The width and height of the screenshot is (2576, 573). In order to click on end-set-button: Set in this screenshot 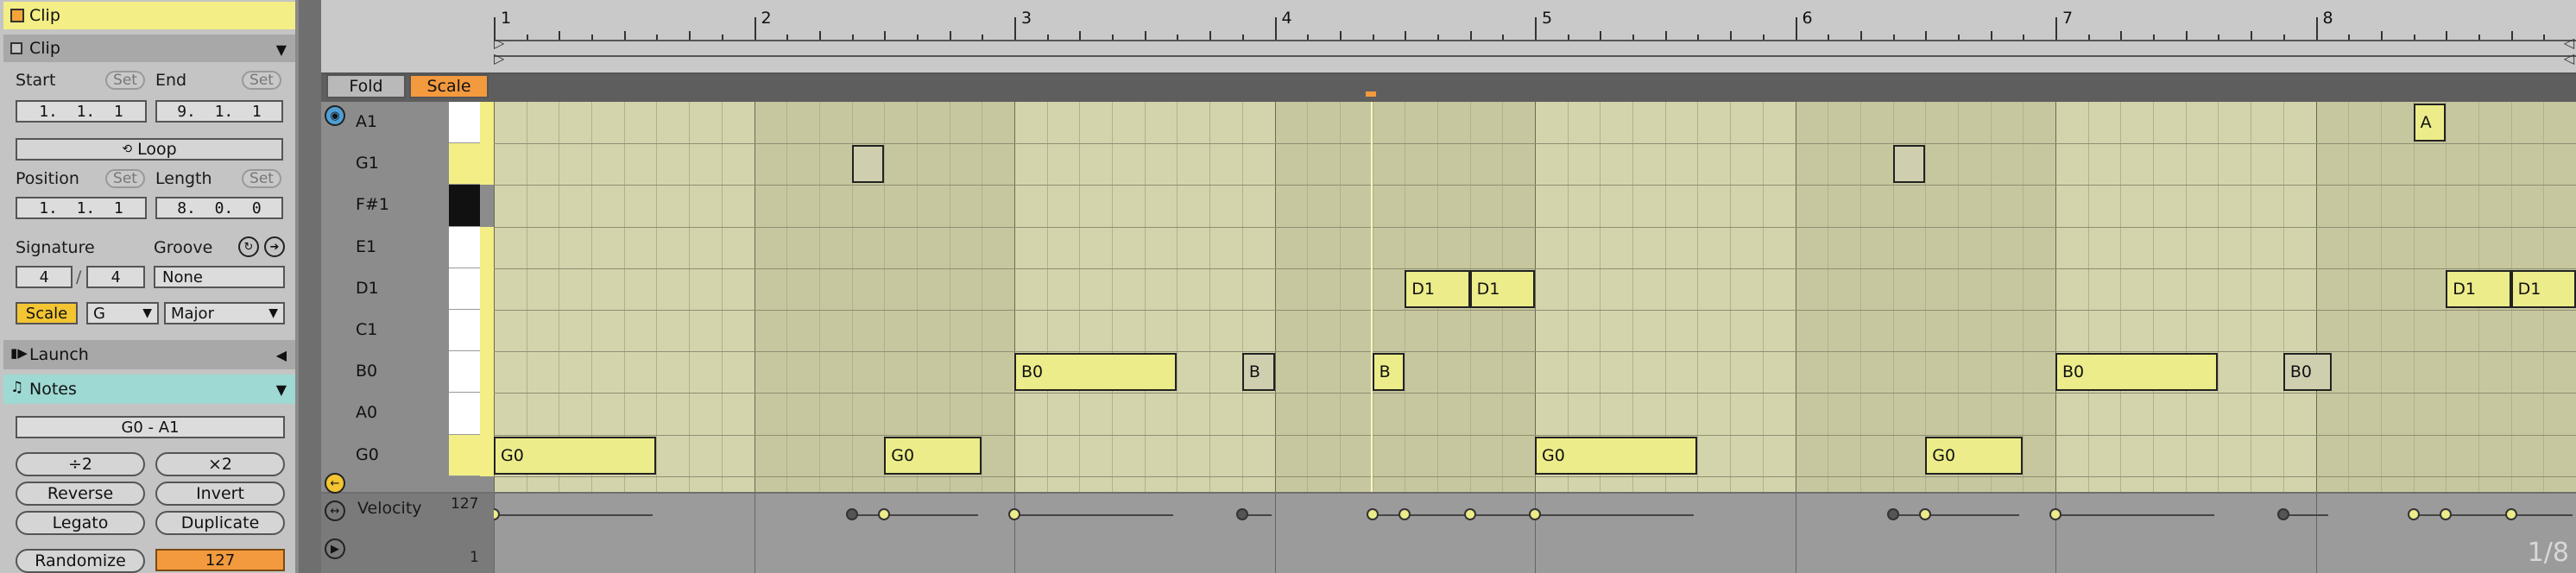, I will do `click(261, 80)`.